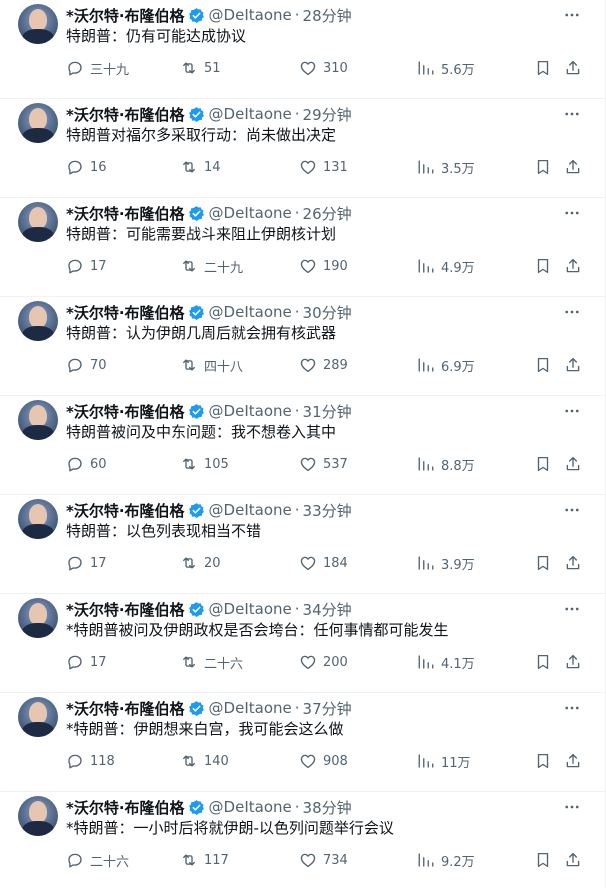 The width and height of the screenshot is (606, 888). I want to click on tweet-time: 29分钟, so click(327, 114).